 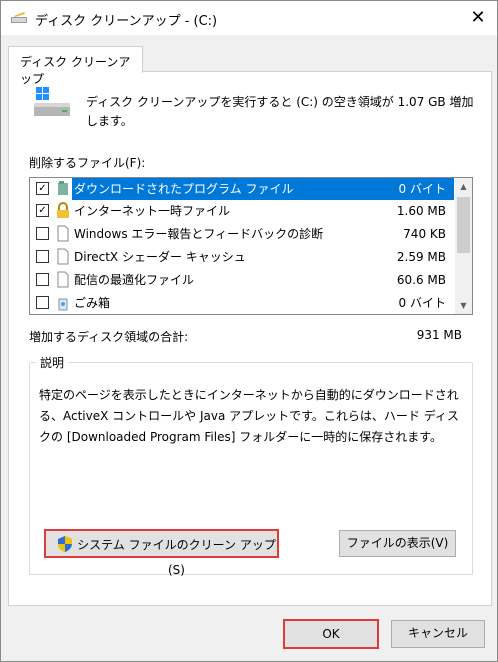 I want to click on item-name: Windows エラー報告とフィードバックの診断, so click(x=199, y=234).